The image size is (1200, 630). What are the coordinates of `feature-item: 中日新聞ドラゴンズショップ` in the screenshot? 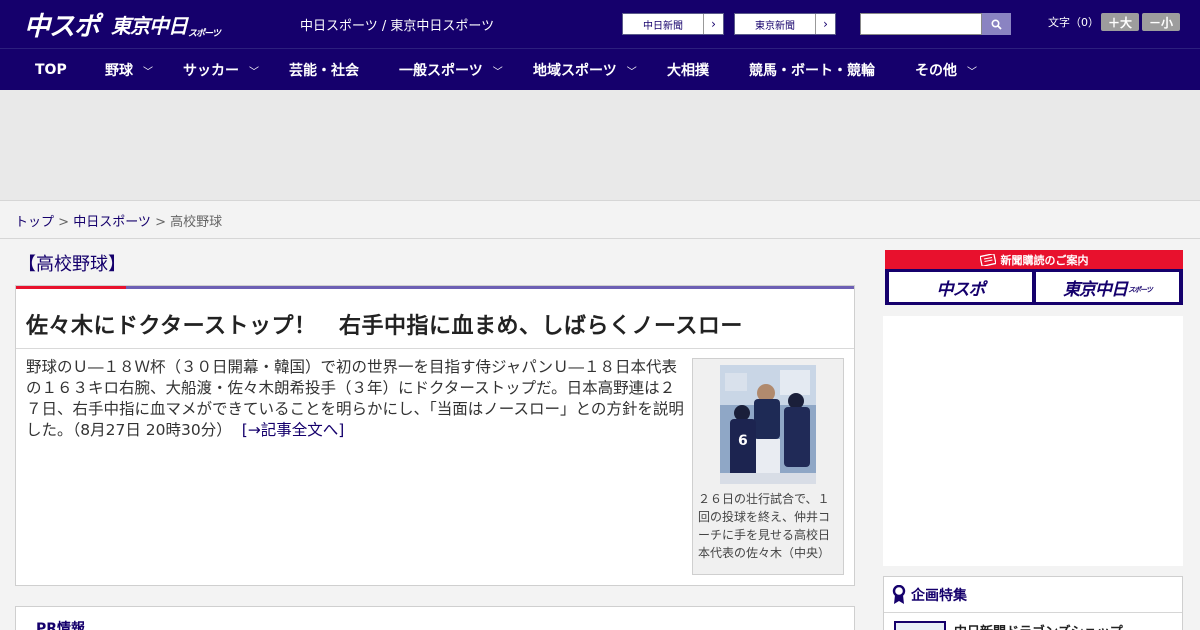 It's located at (1008, 625).